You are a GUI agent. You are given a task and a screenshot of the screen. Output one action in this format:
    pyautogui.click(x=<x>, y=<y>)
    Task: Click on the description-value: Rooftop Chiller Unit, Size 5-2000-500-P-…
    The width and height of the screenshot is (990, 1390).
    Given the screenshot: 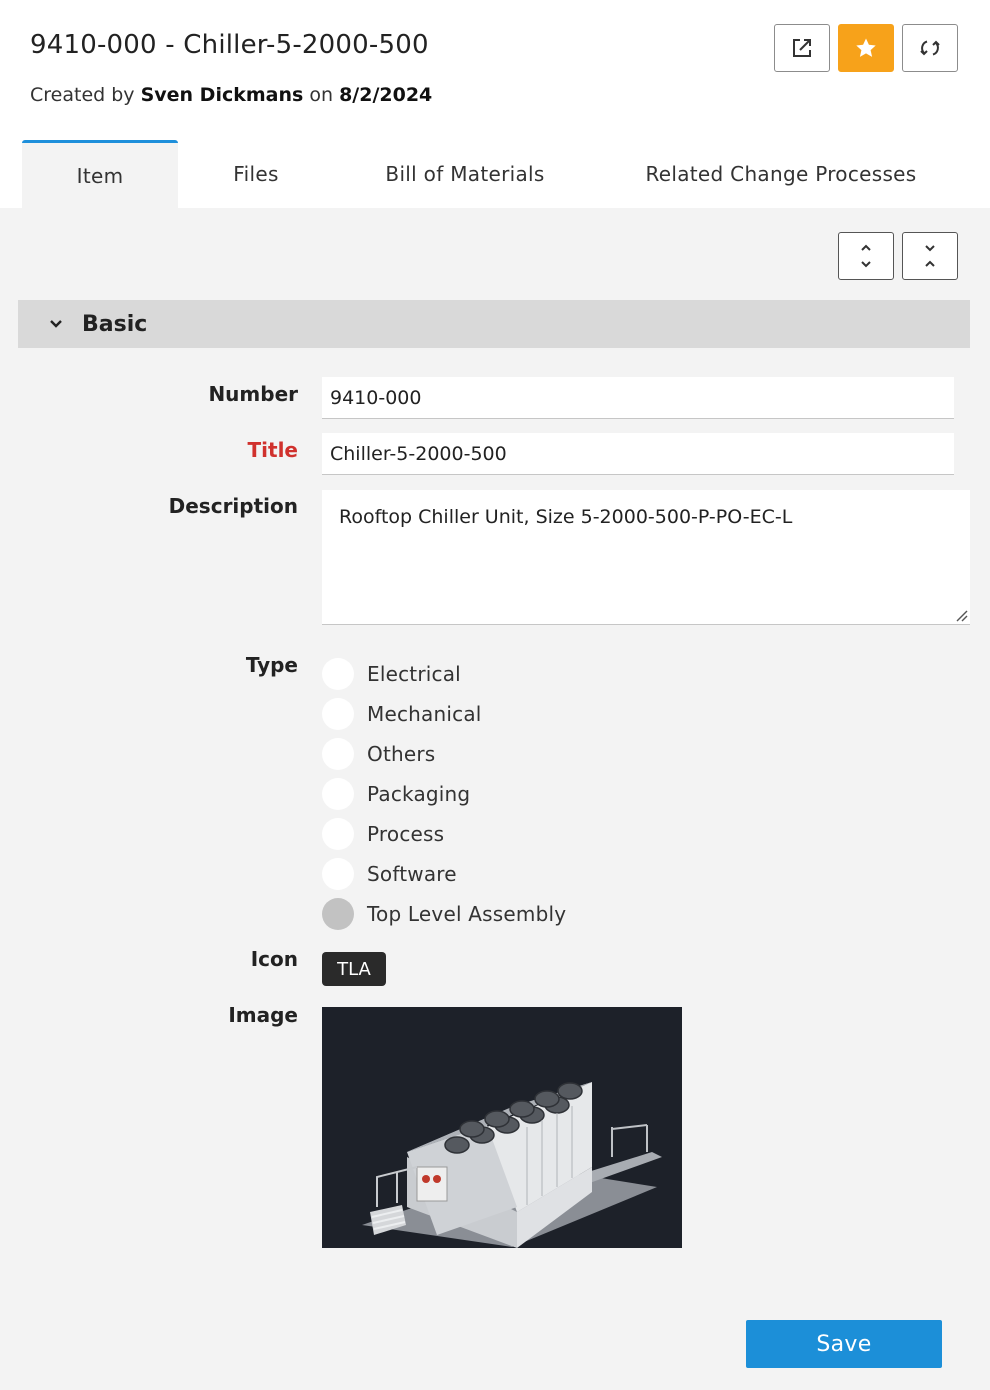 What is the action you would take?
    pyautogui.click(x=566, y=517)
    